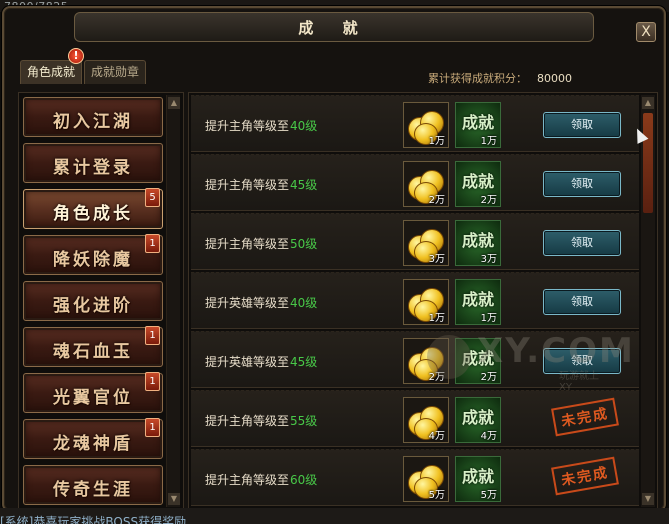 This screenshot has width=669, height=524. What do you see at coordinates (436, 495) in the screenshot?
I see `gold-amount: 5万` at bounding box center [436, 495].